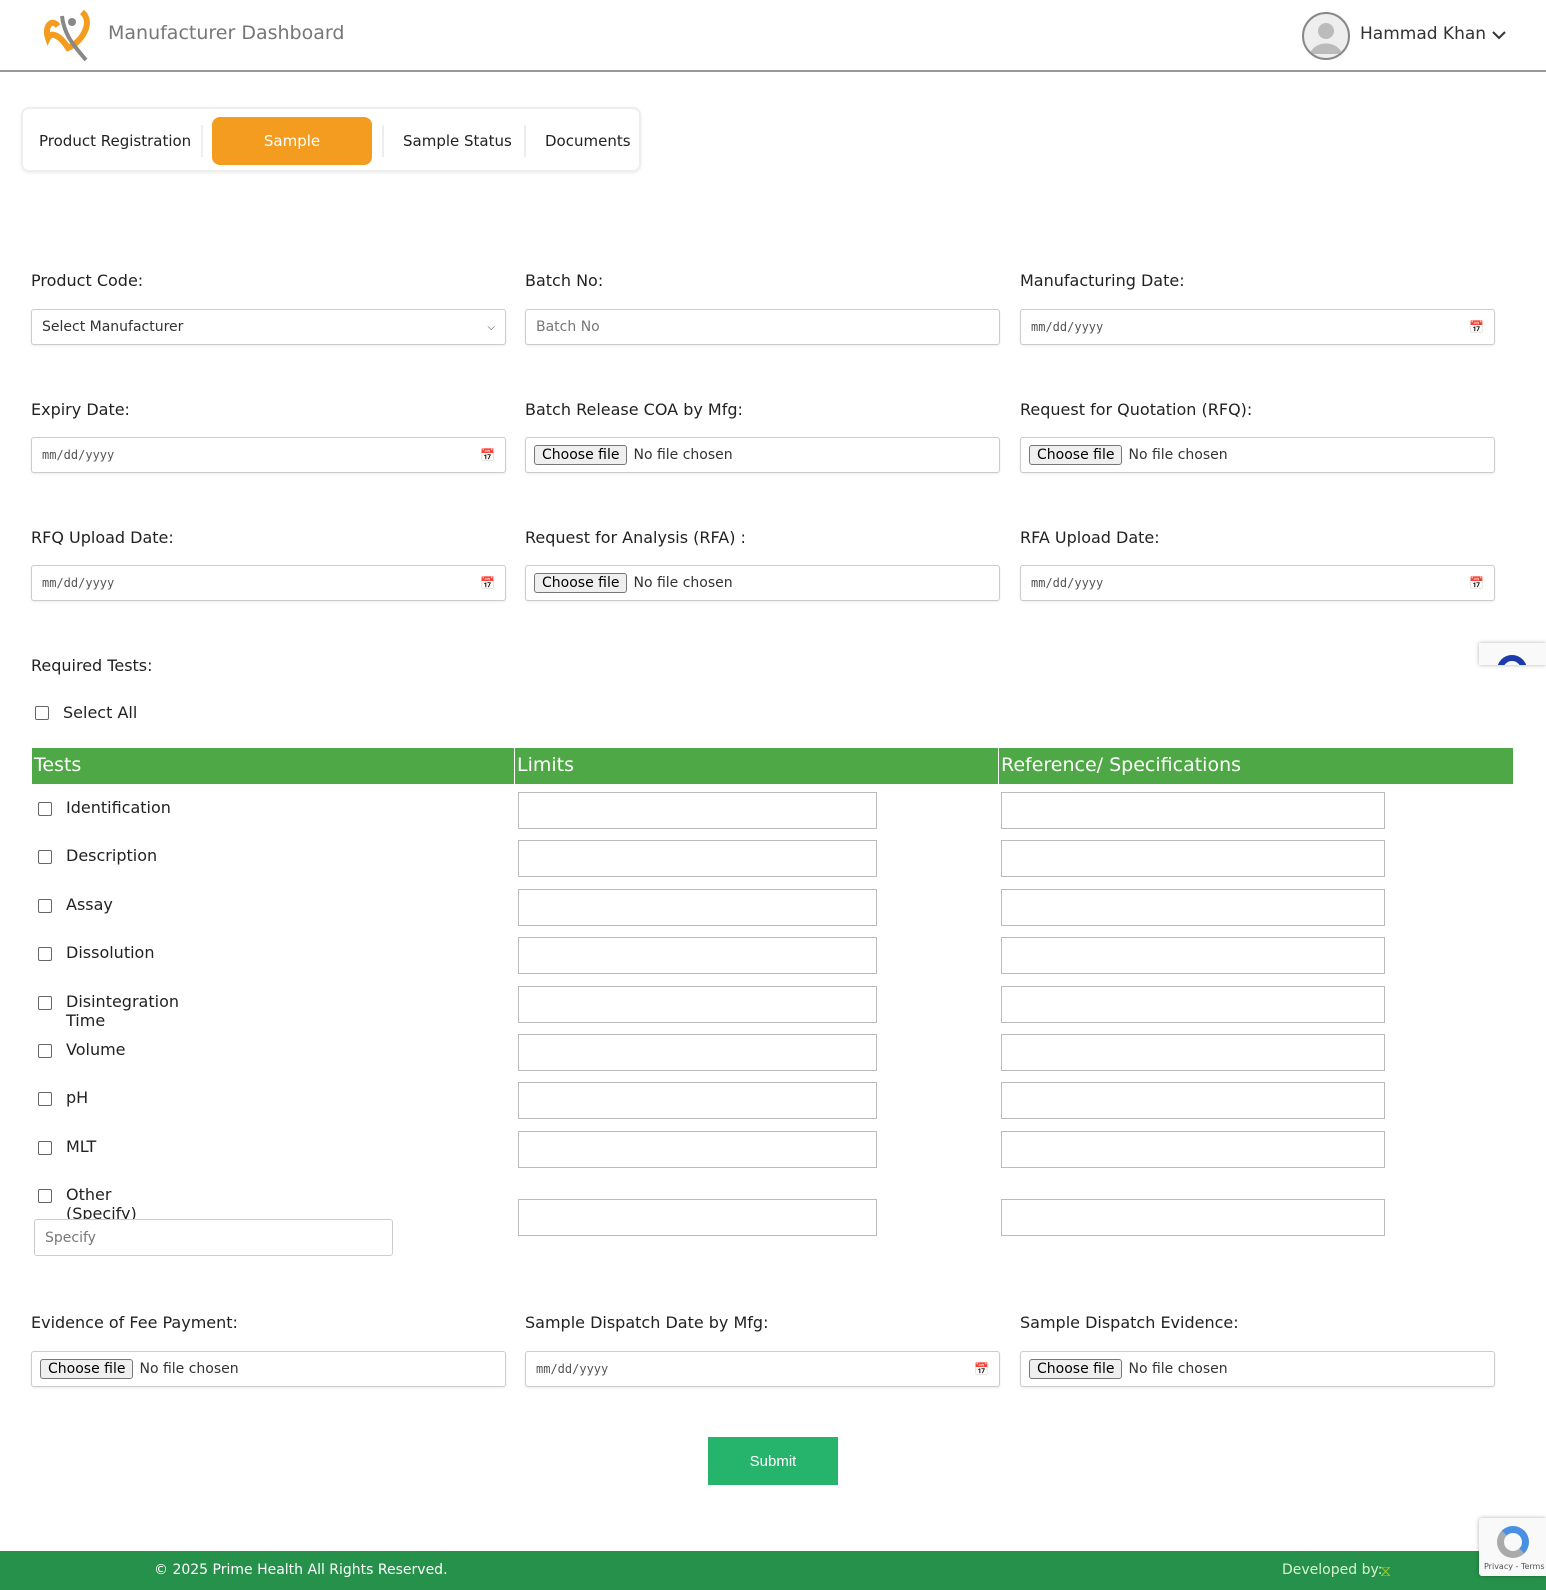 The height and width of the screenshot is (1590, 1546). Describe the element at coordinates (1102, 280) in the screenshot. I see `mfg-date-label: Manufacturing Date:` at that location.